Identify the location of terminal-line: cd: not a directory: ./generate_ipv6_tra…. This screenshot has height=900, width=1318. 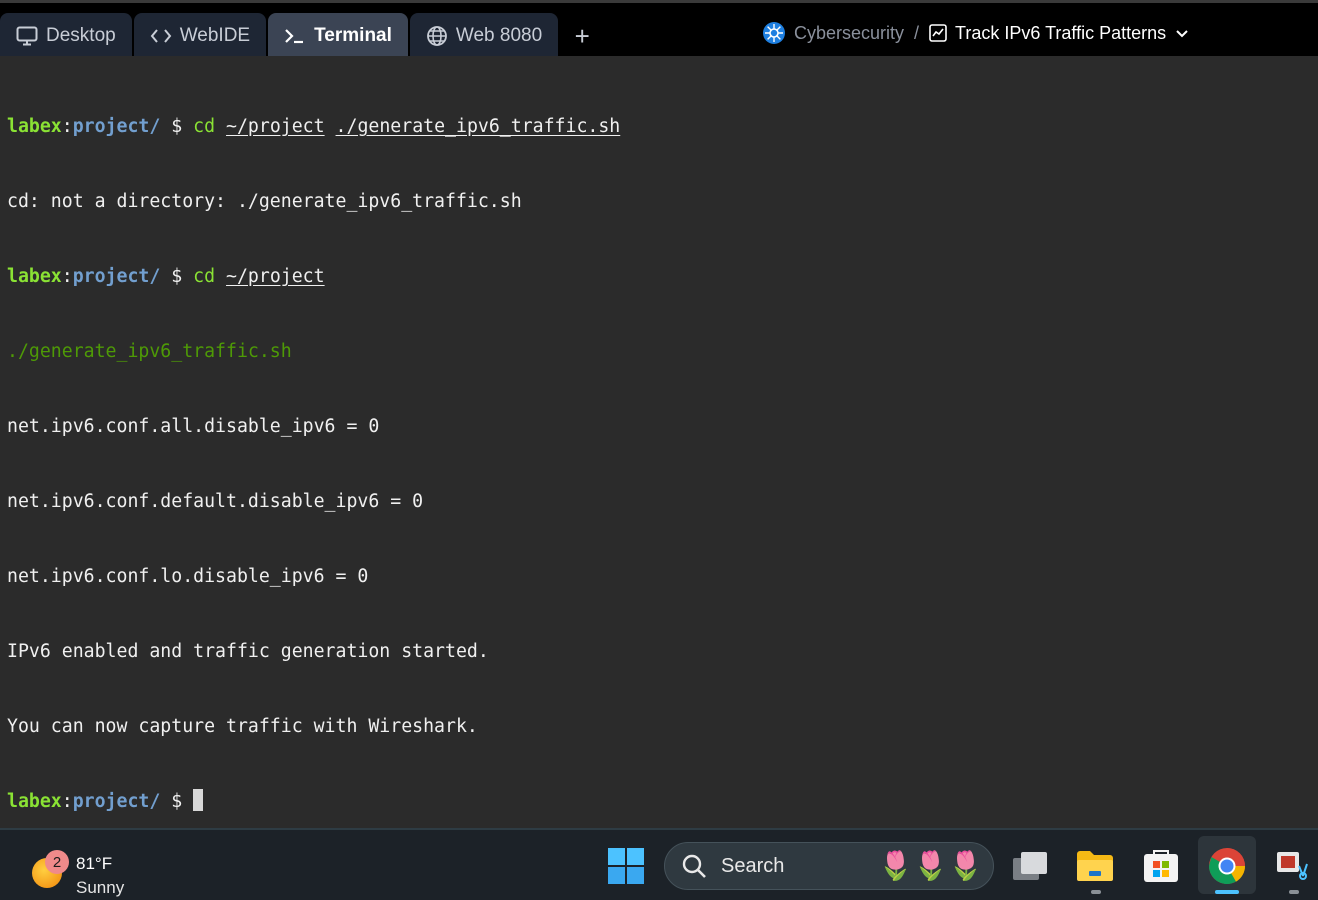
(264, 201).